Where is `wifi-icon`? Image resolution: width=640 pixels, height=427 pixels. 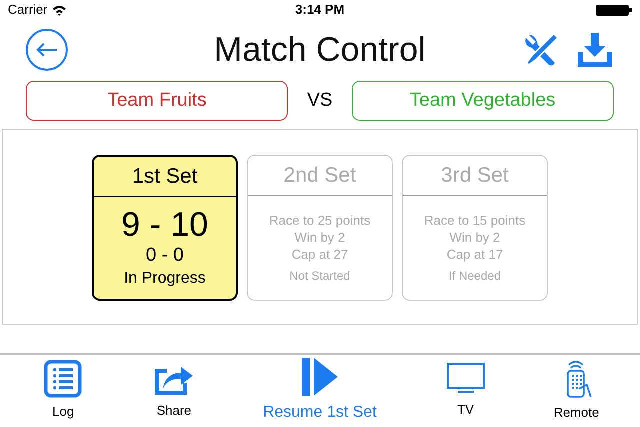
wifi-icon is located at coordinates (59, 10).